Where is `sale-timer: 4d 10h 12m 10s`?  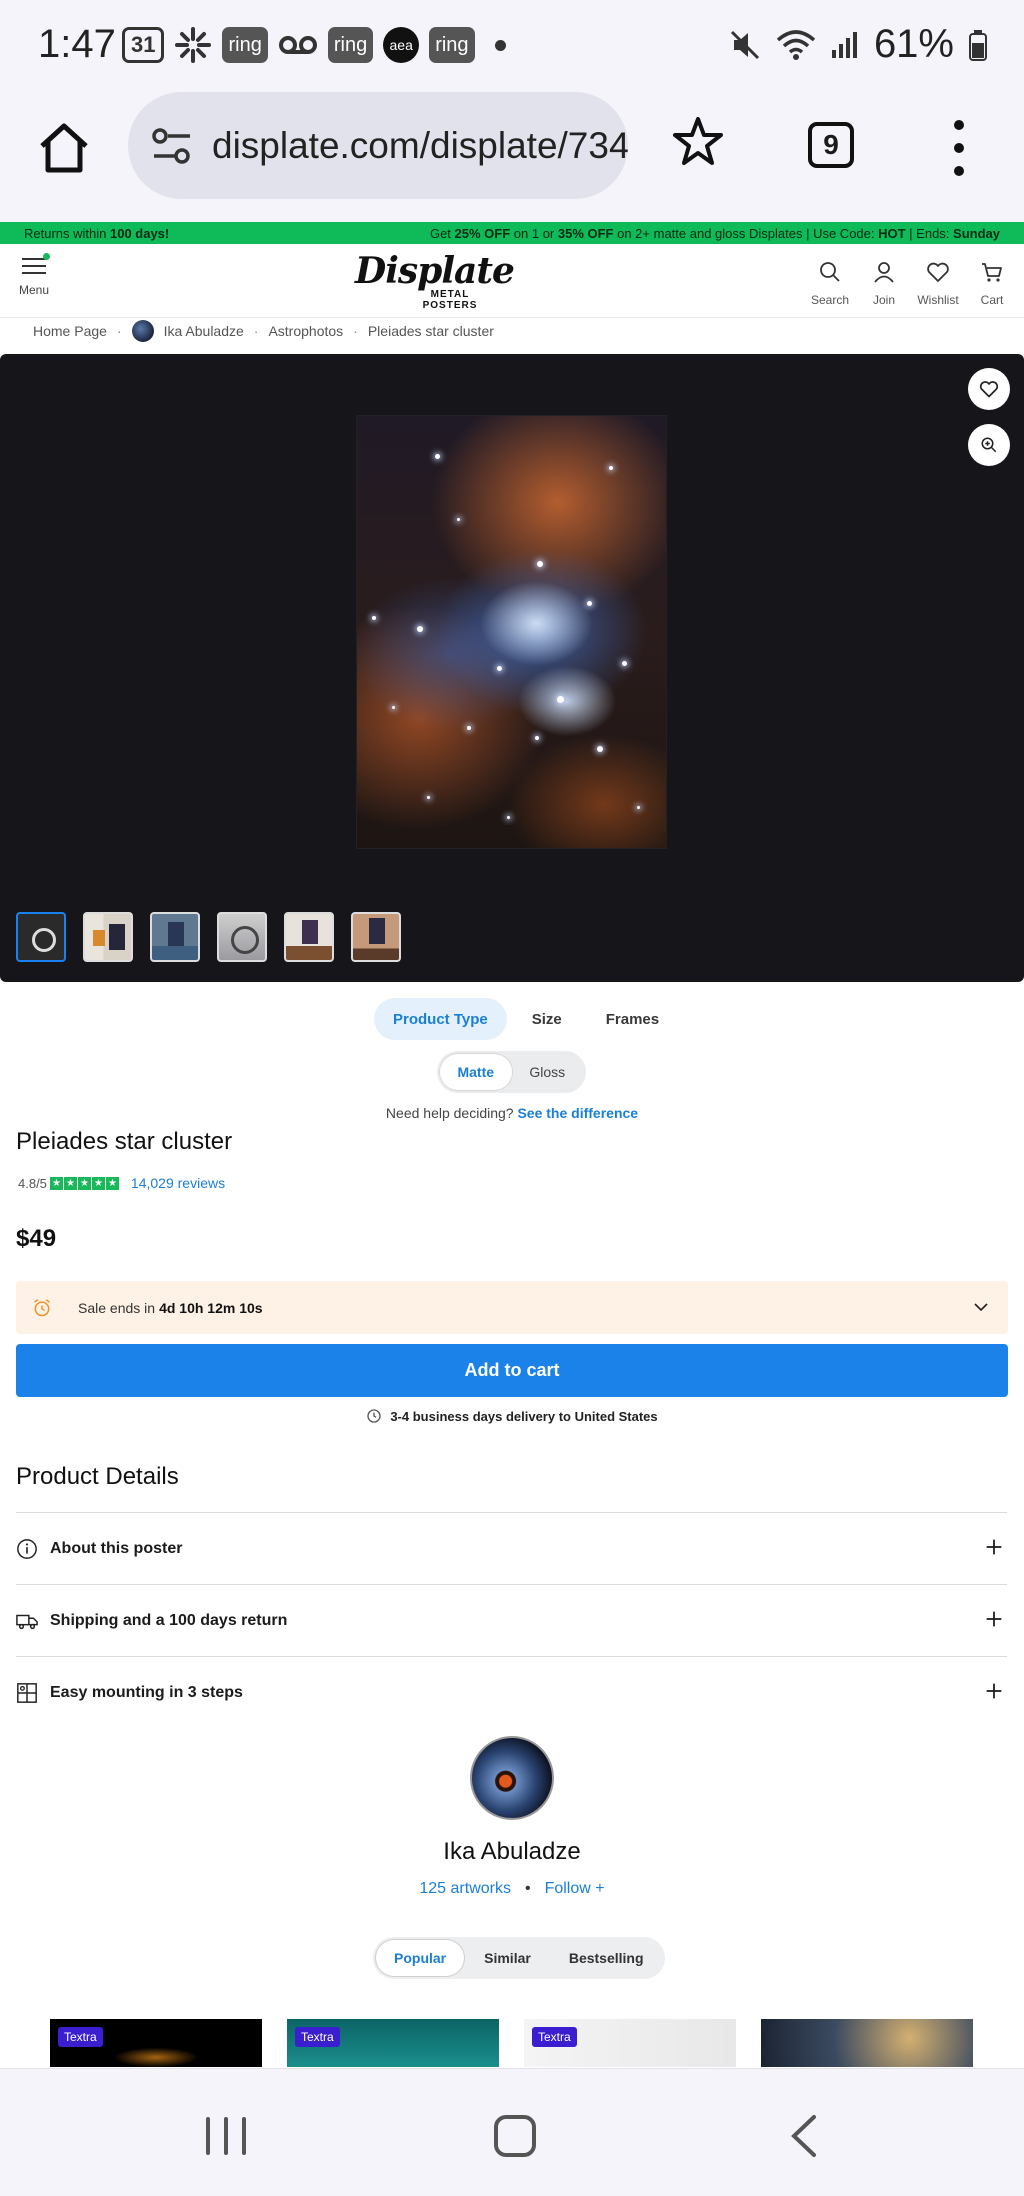
sale-timer: 4d 10h 12m 10s is located at coordinates (211, 1307).